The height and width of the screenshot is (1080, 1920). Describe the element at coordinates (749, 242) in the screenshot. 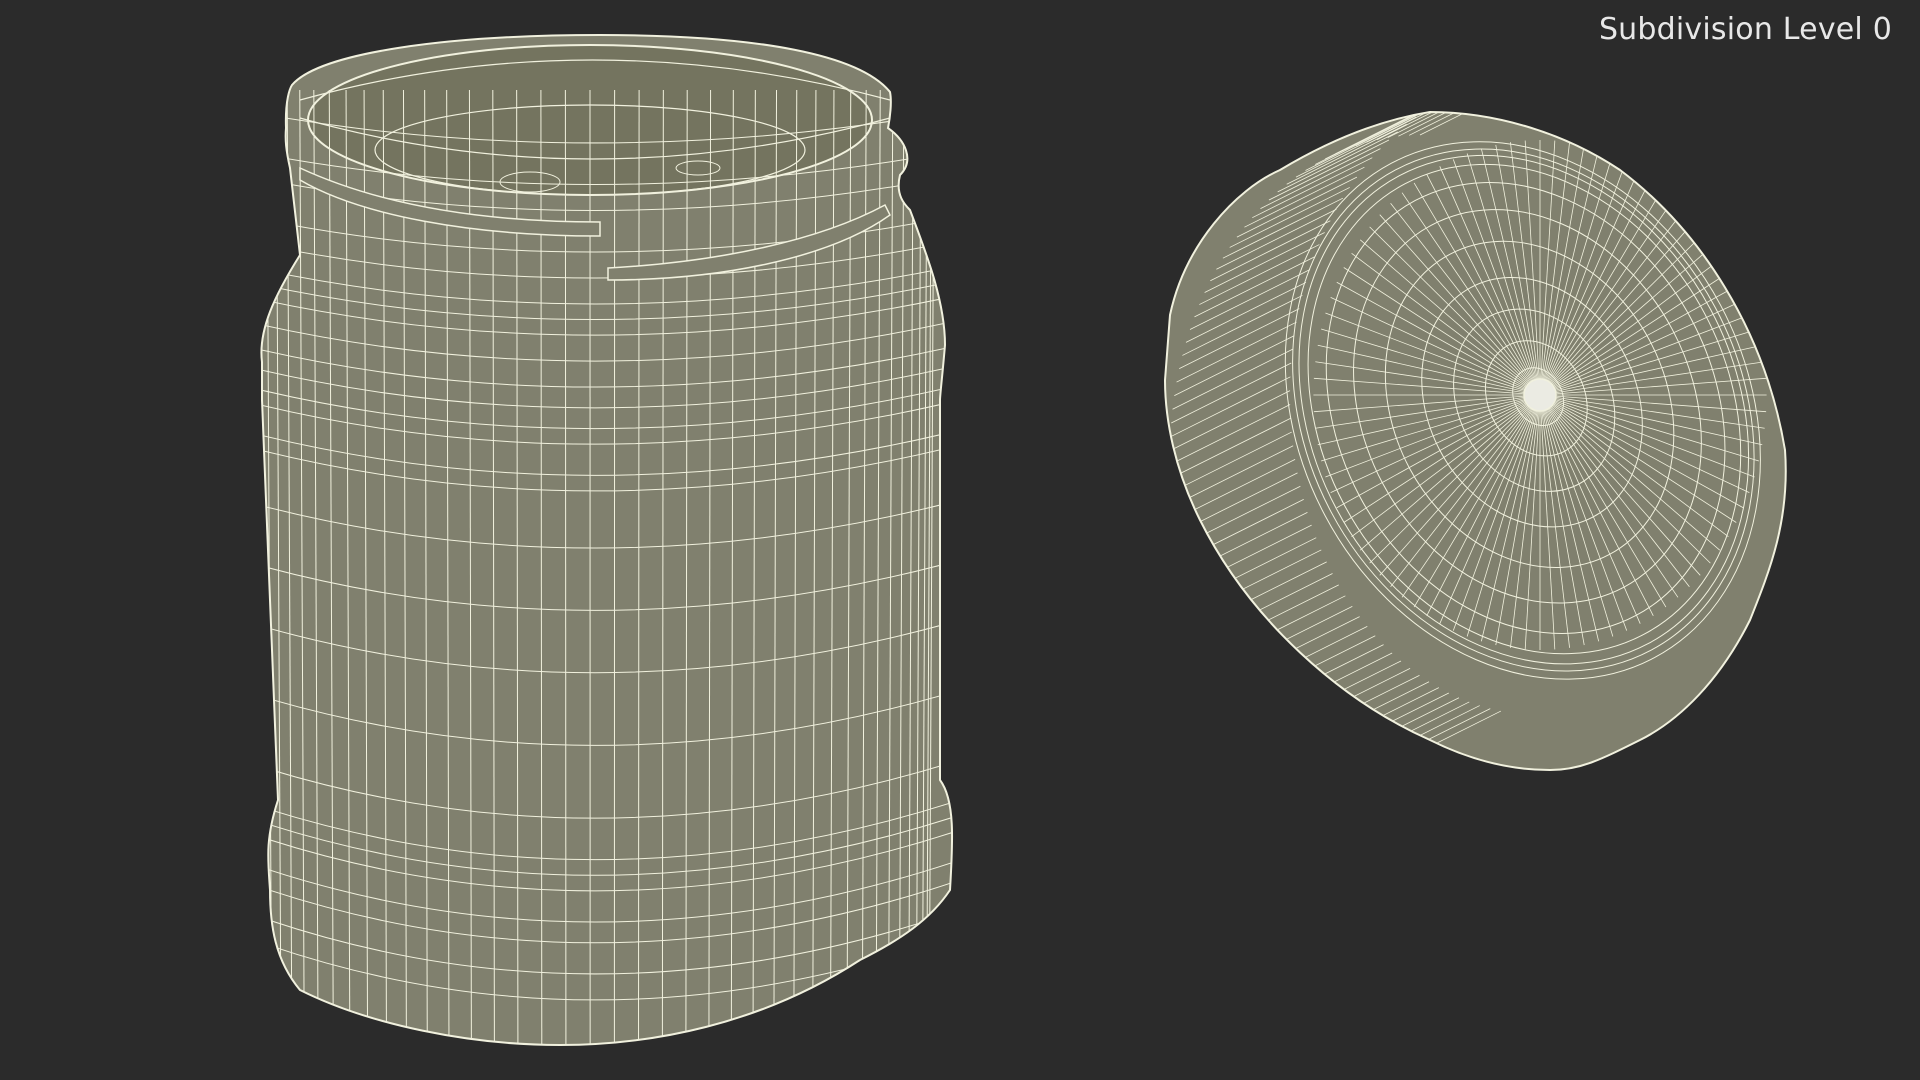

I see `jar-thread-right` at that location.